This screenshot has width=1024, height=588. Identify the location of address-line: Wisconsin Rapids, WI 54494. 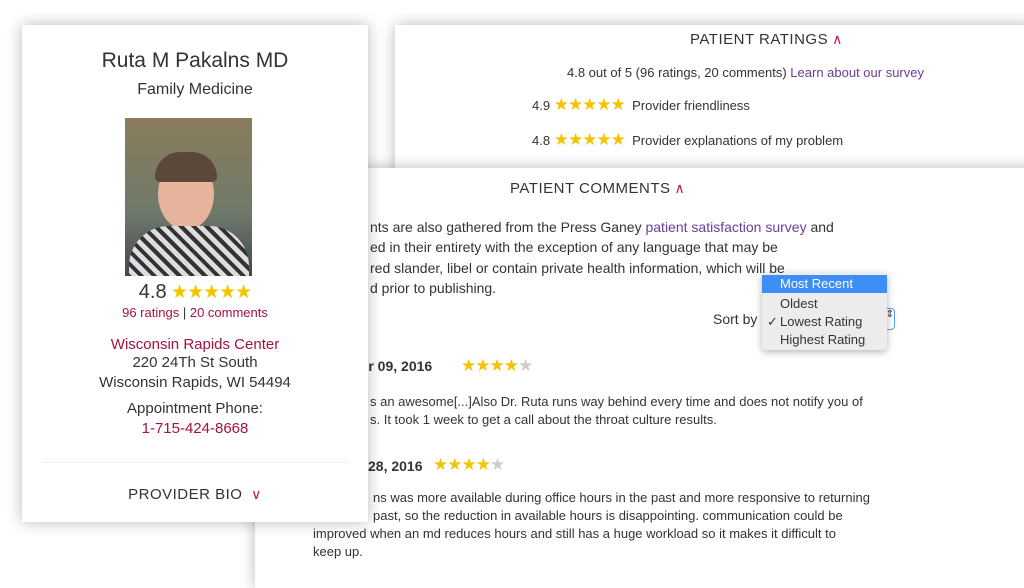
(195, 382).